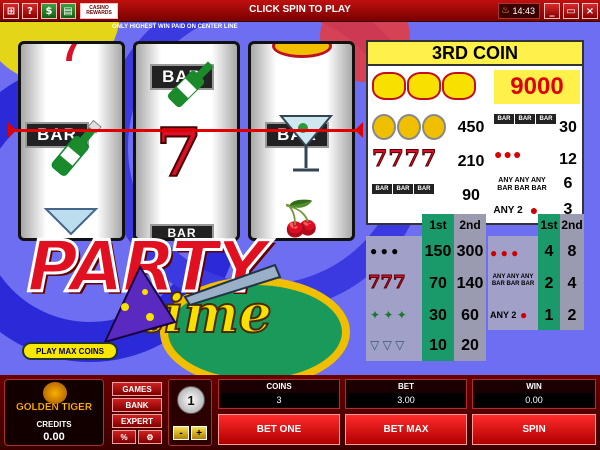 The image size is (600, 450). What do you see at coordinates (534, 400) in the screenshot?
I see `win-value: 0.00` at bounding box center [534, 400].